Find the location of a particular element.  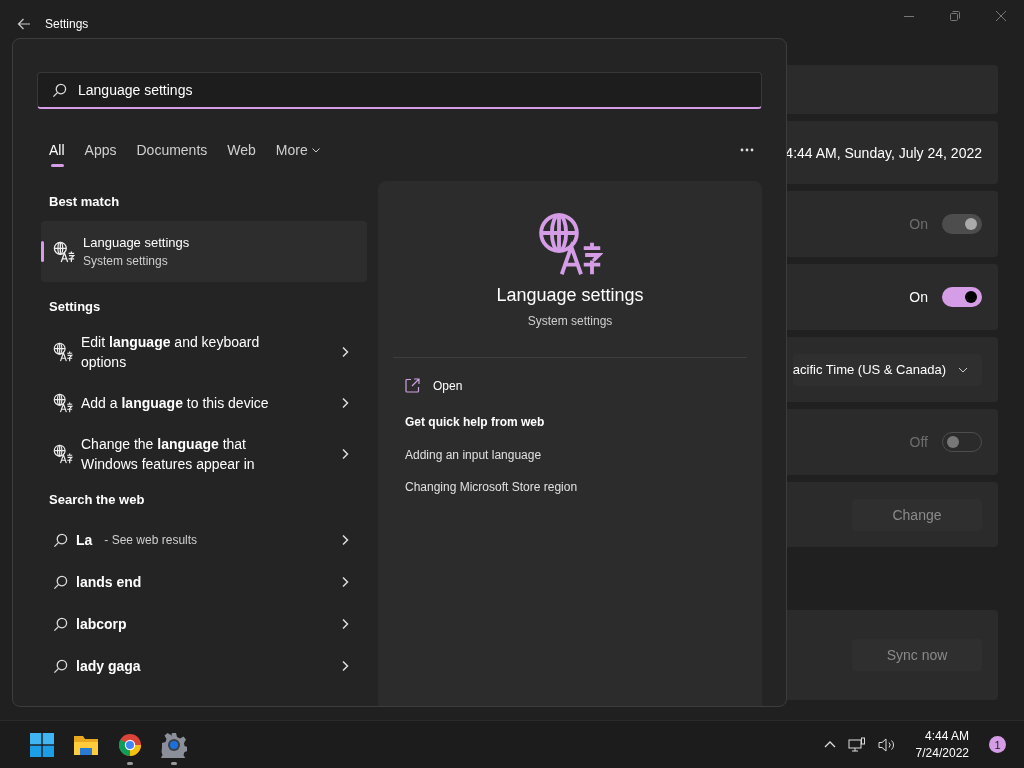

settings-result: Change the language that Windows features appear in is located at coordinates (204, 453).